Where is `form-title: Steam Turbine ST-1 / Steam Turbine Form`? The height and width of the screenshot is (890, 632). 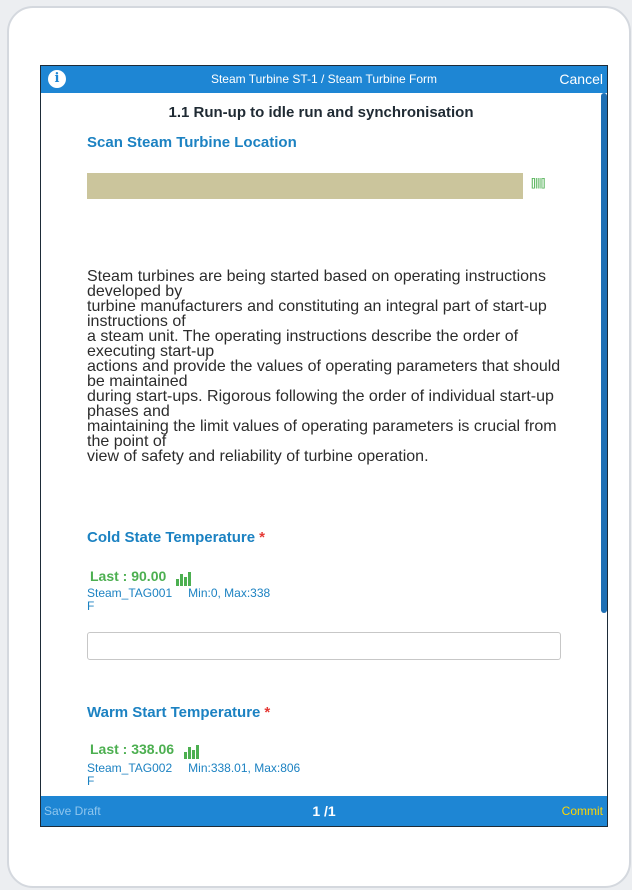
form-title: Steam Turbine ST-1 / Steam Turbine Form is located at coordinates (324, 79).